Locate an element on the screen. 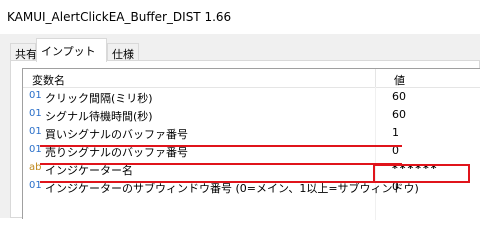 The height and width of the screenshot is (240, 480). window-title: KAMUI_AlertClickEA_Buffer_DIST 1.66 is located at coordinates (119, 17).